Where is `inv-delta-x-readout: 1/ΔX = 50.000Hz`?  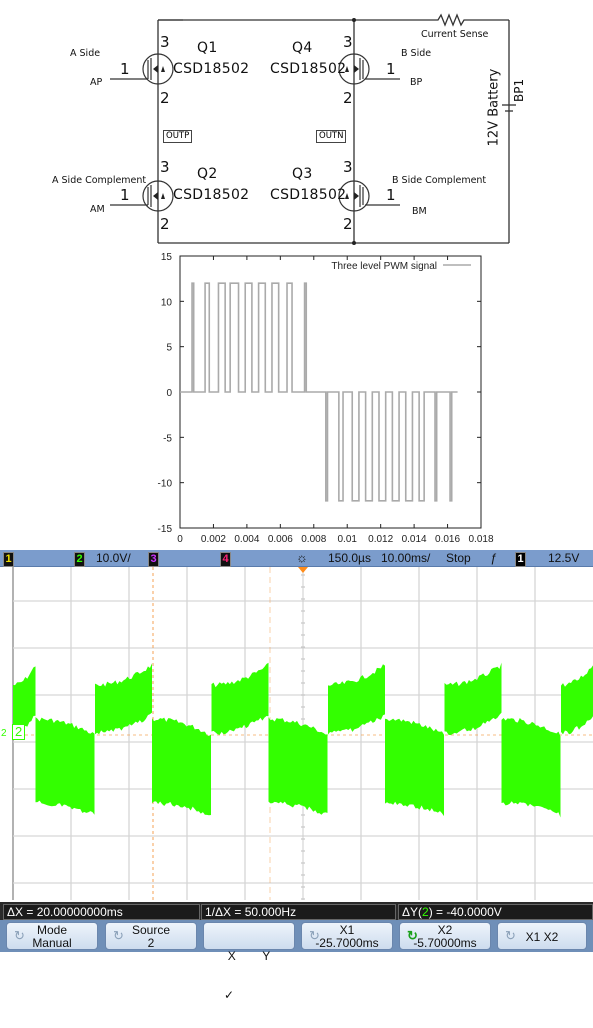 inv-delta-x-readout: 1/ΔX = 50.000Hz is located at coordinates (298, 912).